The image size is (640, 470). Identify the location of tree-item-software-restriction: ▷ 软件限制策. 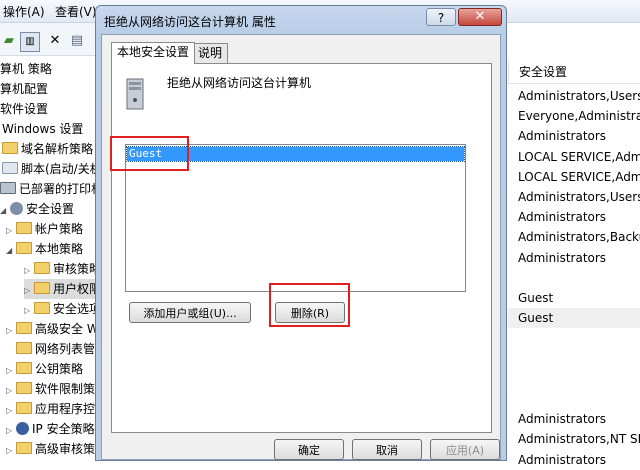
(50, 389).